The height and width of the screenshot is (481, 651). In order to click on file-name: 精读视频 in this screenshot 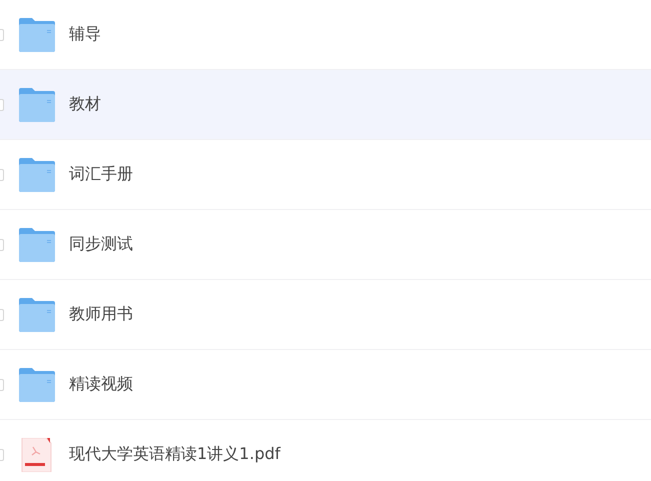, I will do `click(101, 384)`.